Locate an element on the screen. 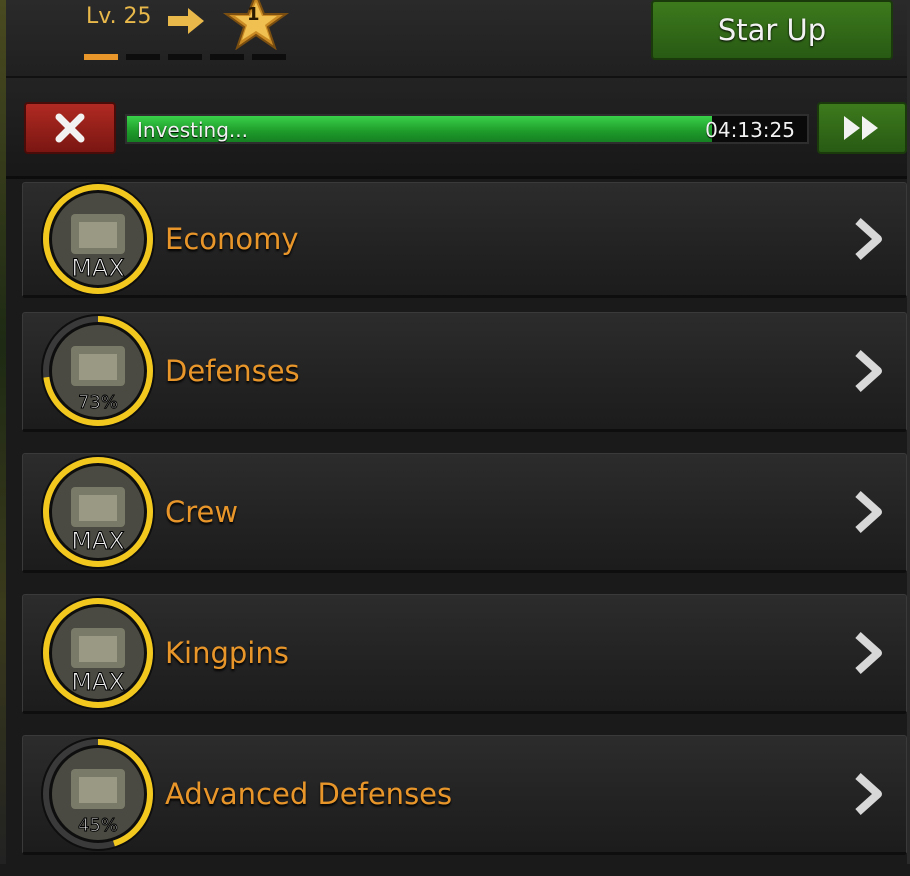 Image resolution: width=910 pixels, height=876 pixels. category-label: Defenses is located at coordinates (232, 371).